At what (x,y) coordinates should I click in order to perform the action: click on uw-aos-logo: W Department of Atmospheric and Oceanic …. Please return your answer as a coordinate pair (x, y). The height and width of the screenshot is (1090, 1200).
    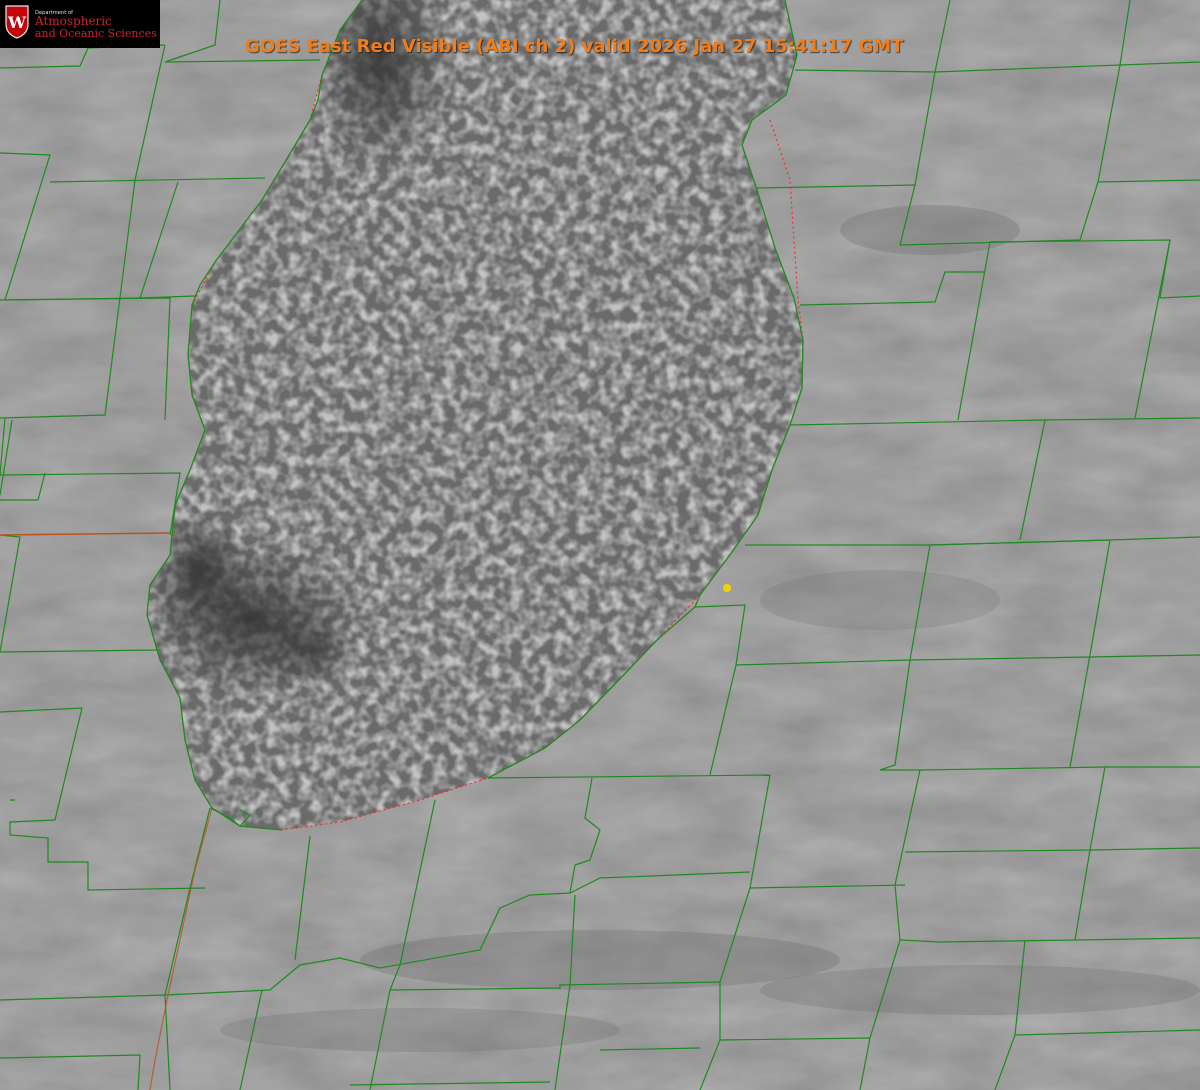
    Looking at the image, I should click on (80, 24).